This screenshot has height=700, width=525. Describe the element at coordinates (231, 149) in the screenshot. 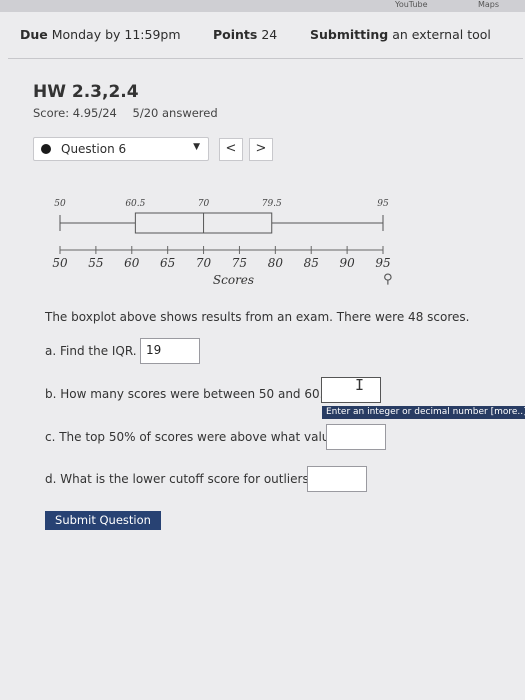

I see `previous-question-button: <` at that location.